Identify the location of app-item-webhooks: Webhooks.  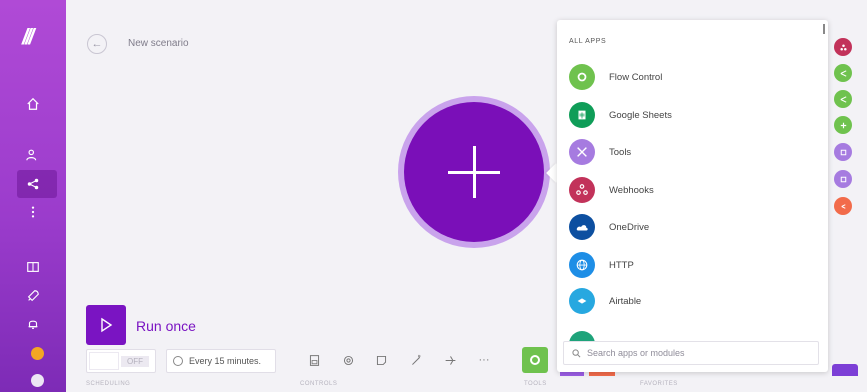
(689, 190).